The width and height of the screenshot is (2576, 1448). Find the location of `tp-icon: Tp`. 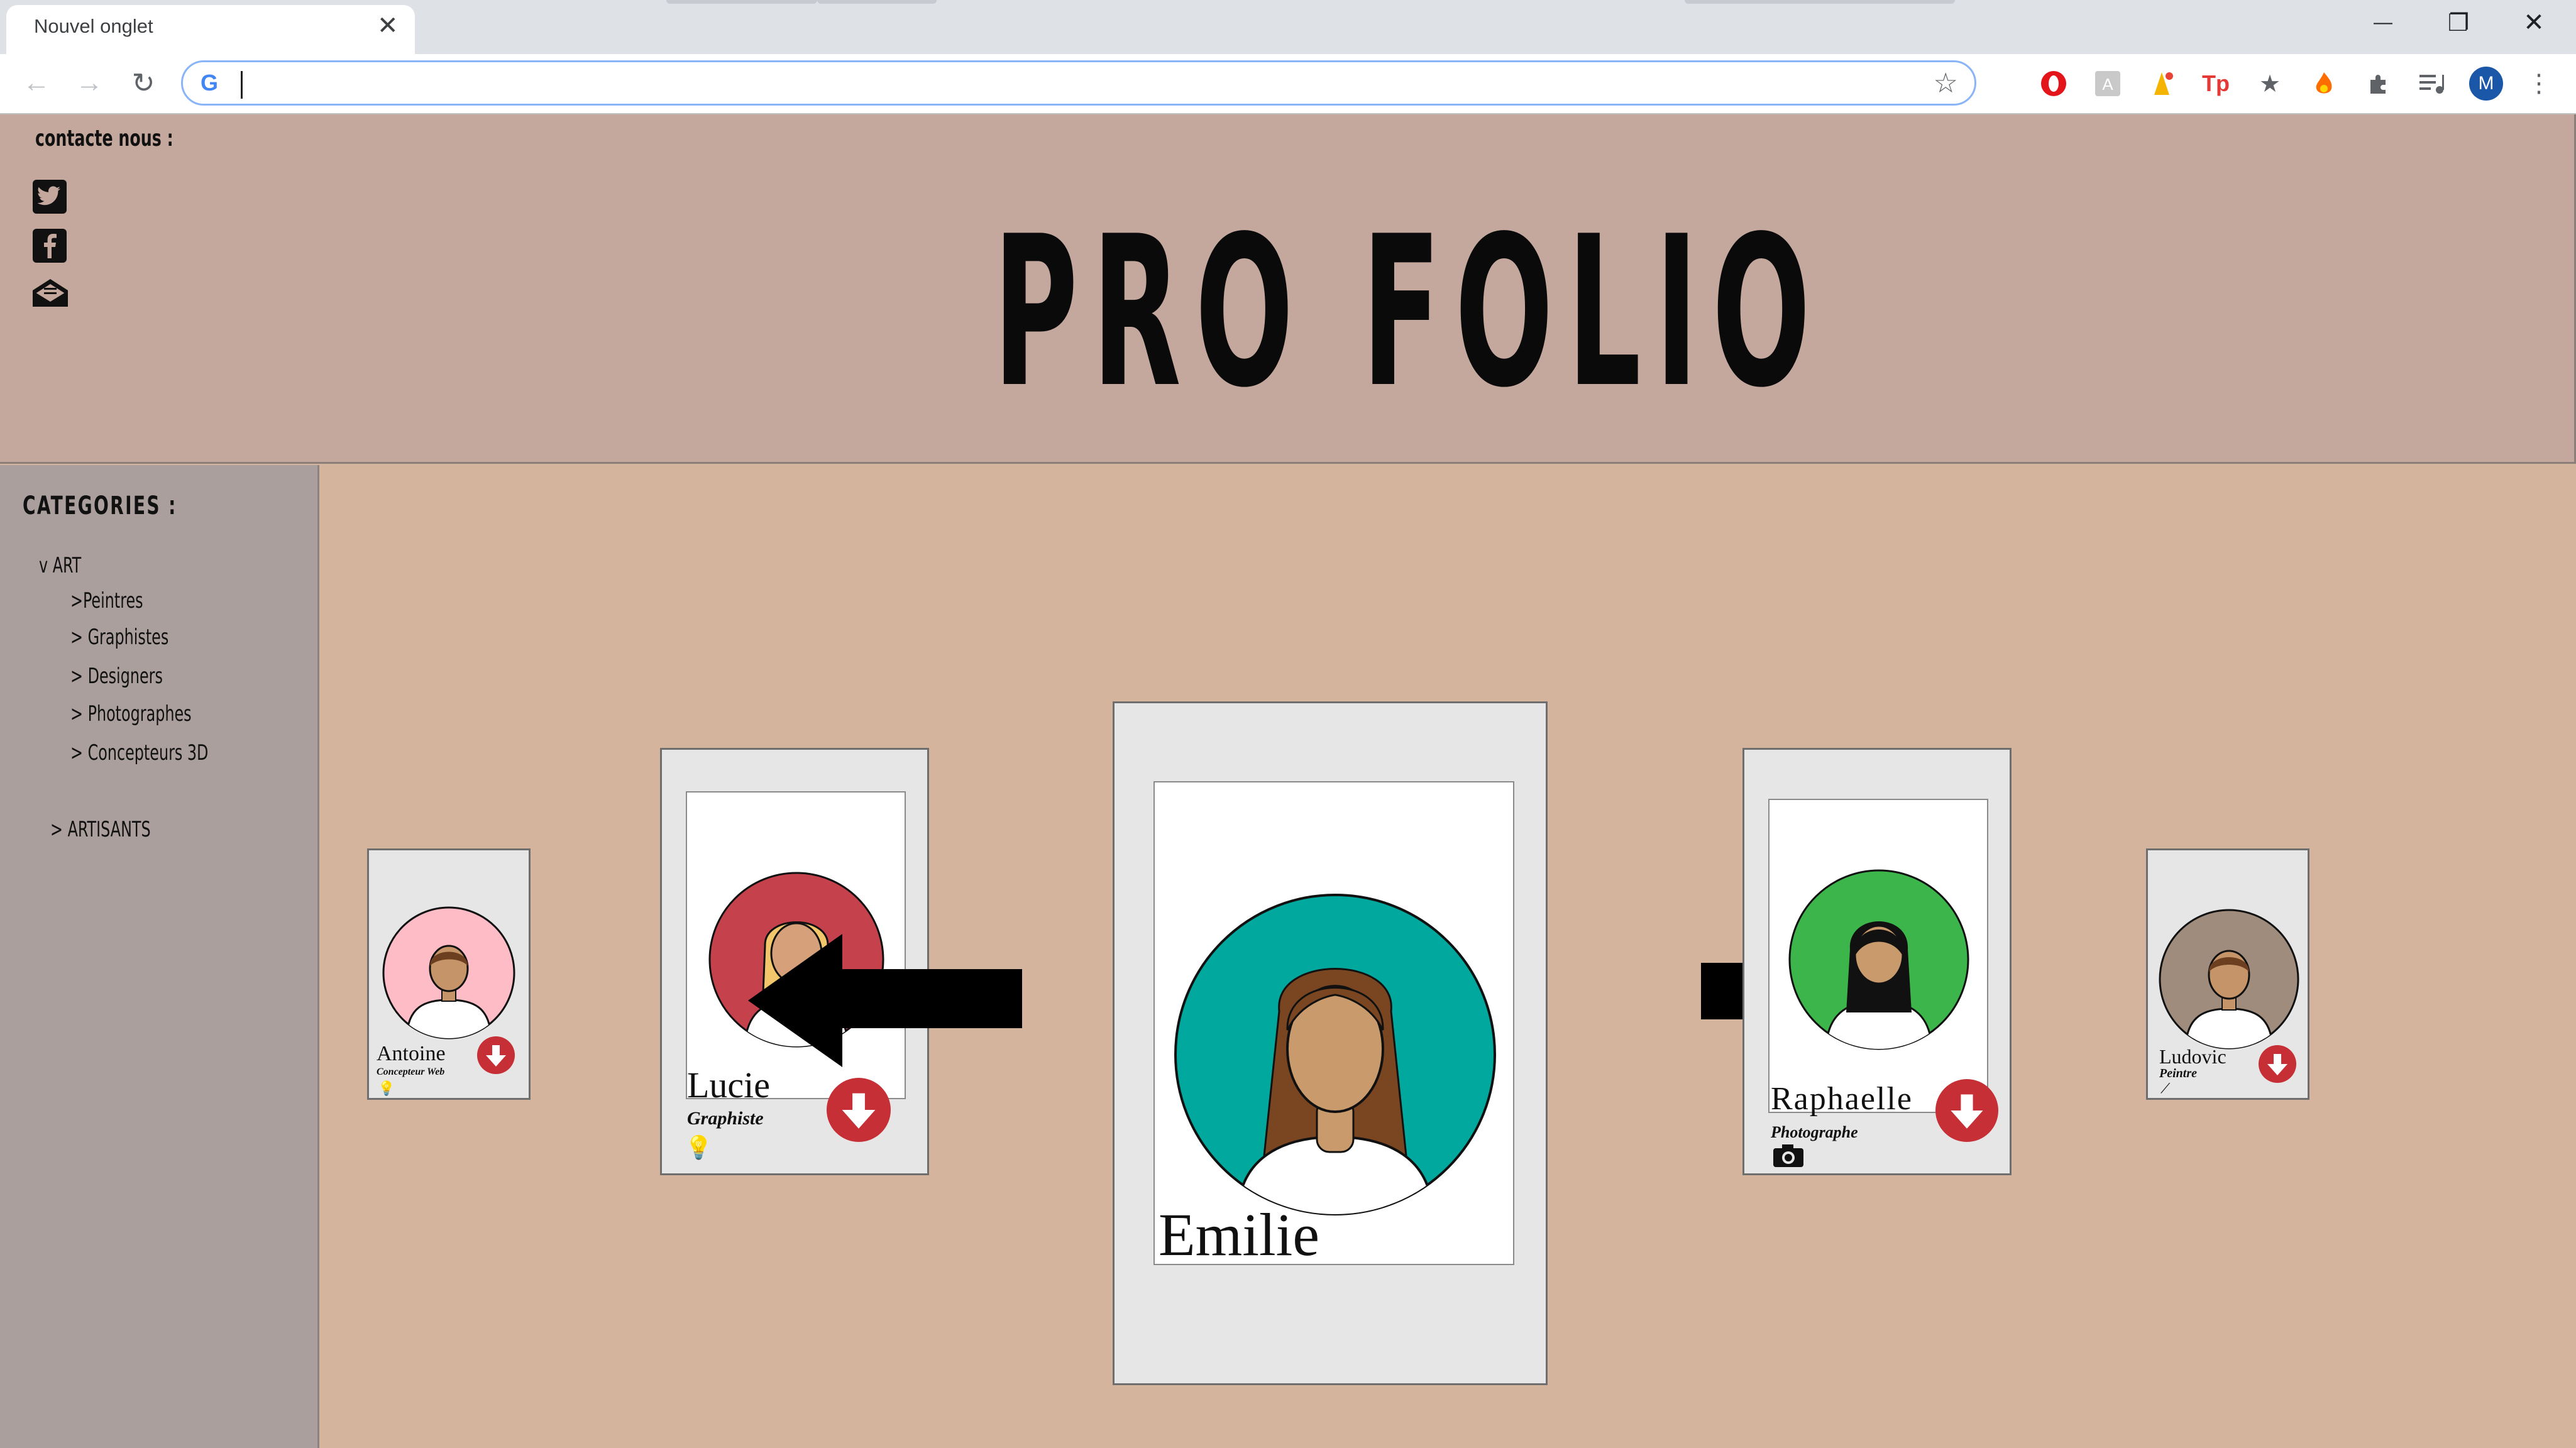

tp-icon: Tp is located at coordinates (2216, 84).